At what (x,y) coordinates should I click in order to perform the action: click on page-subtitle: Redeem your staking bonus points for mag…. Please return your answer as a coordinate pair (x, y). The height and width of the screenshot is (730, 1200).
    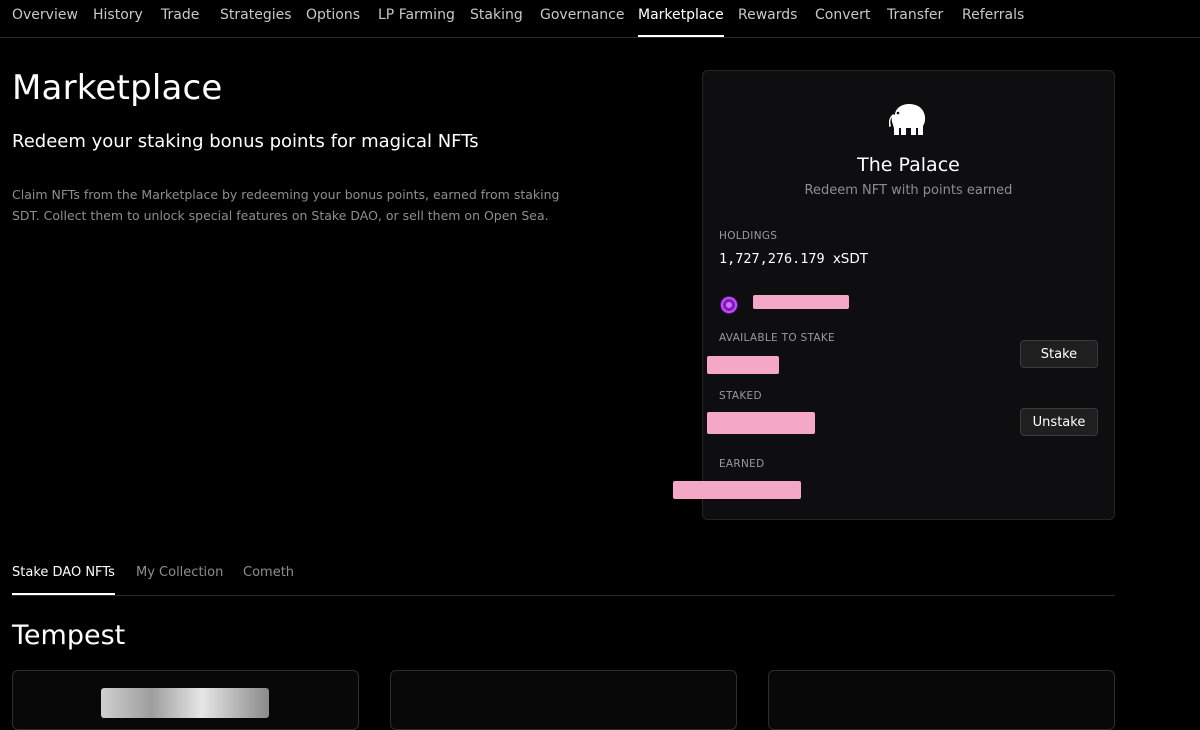
    Looking at the image, I should click on (245, 141).